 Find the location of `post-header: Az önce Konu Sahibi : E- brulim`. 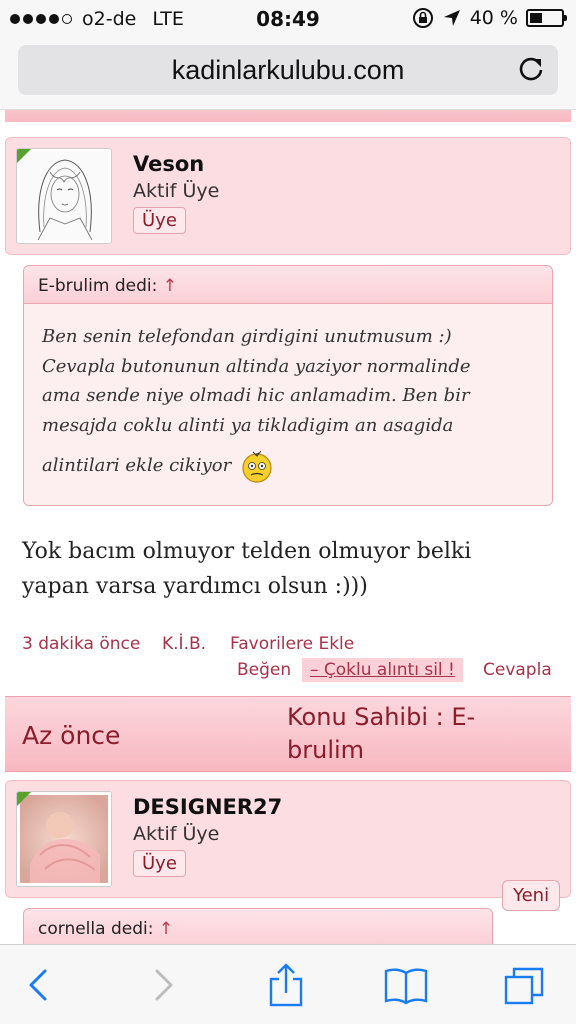

post-header: Az önce Konu Sahibi : E- brulim is located at coordinates (288, 734).